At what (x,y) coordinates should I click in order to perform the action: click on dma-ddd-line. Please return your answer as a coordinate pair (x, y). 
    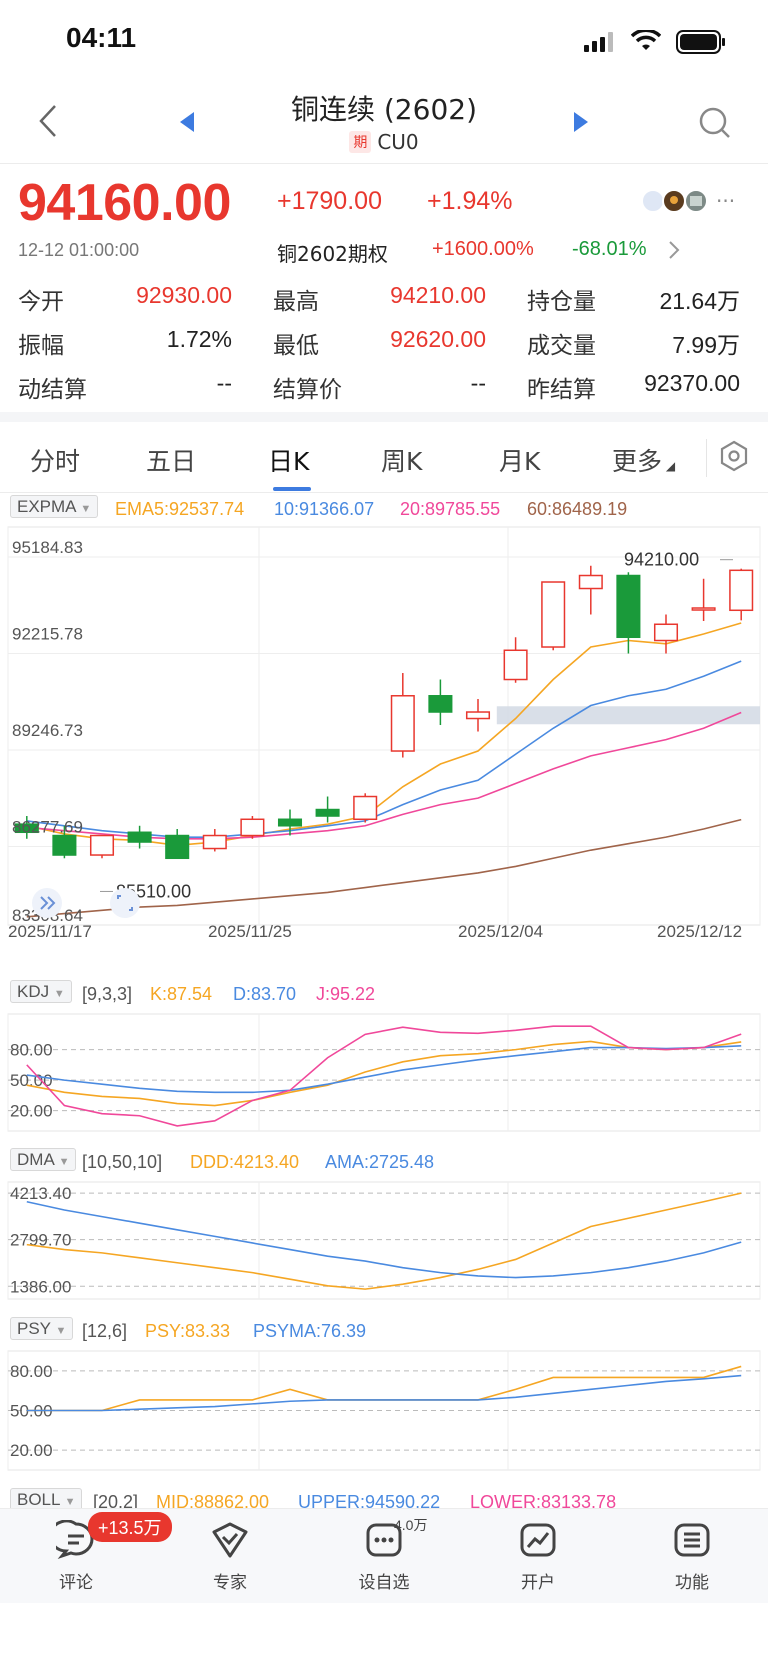
    Looking at the image, I should click on (384, 1241).